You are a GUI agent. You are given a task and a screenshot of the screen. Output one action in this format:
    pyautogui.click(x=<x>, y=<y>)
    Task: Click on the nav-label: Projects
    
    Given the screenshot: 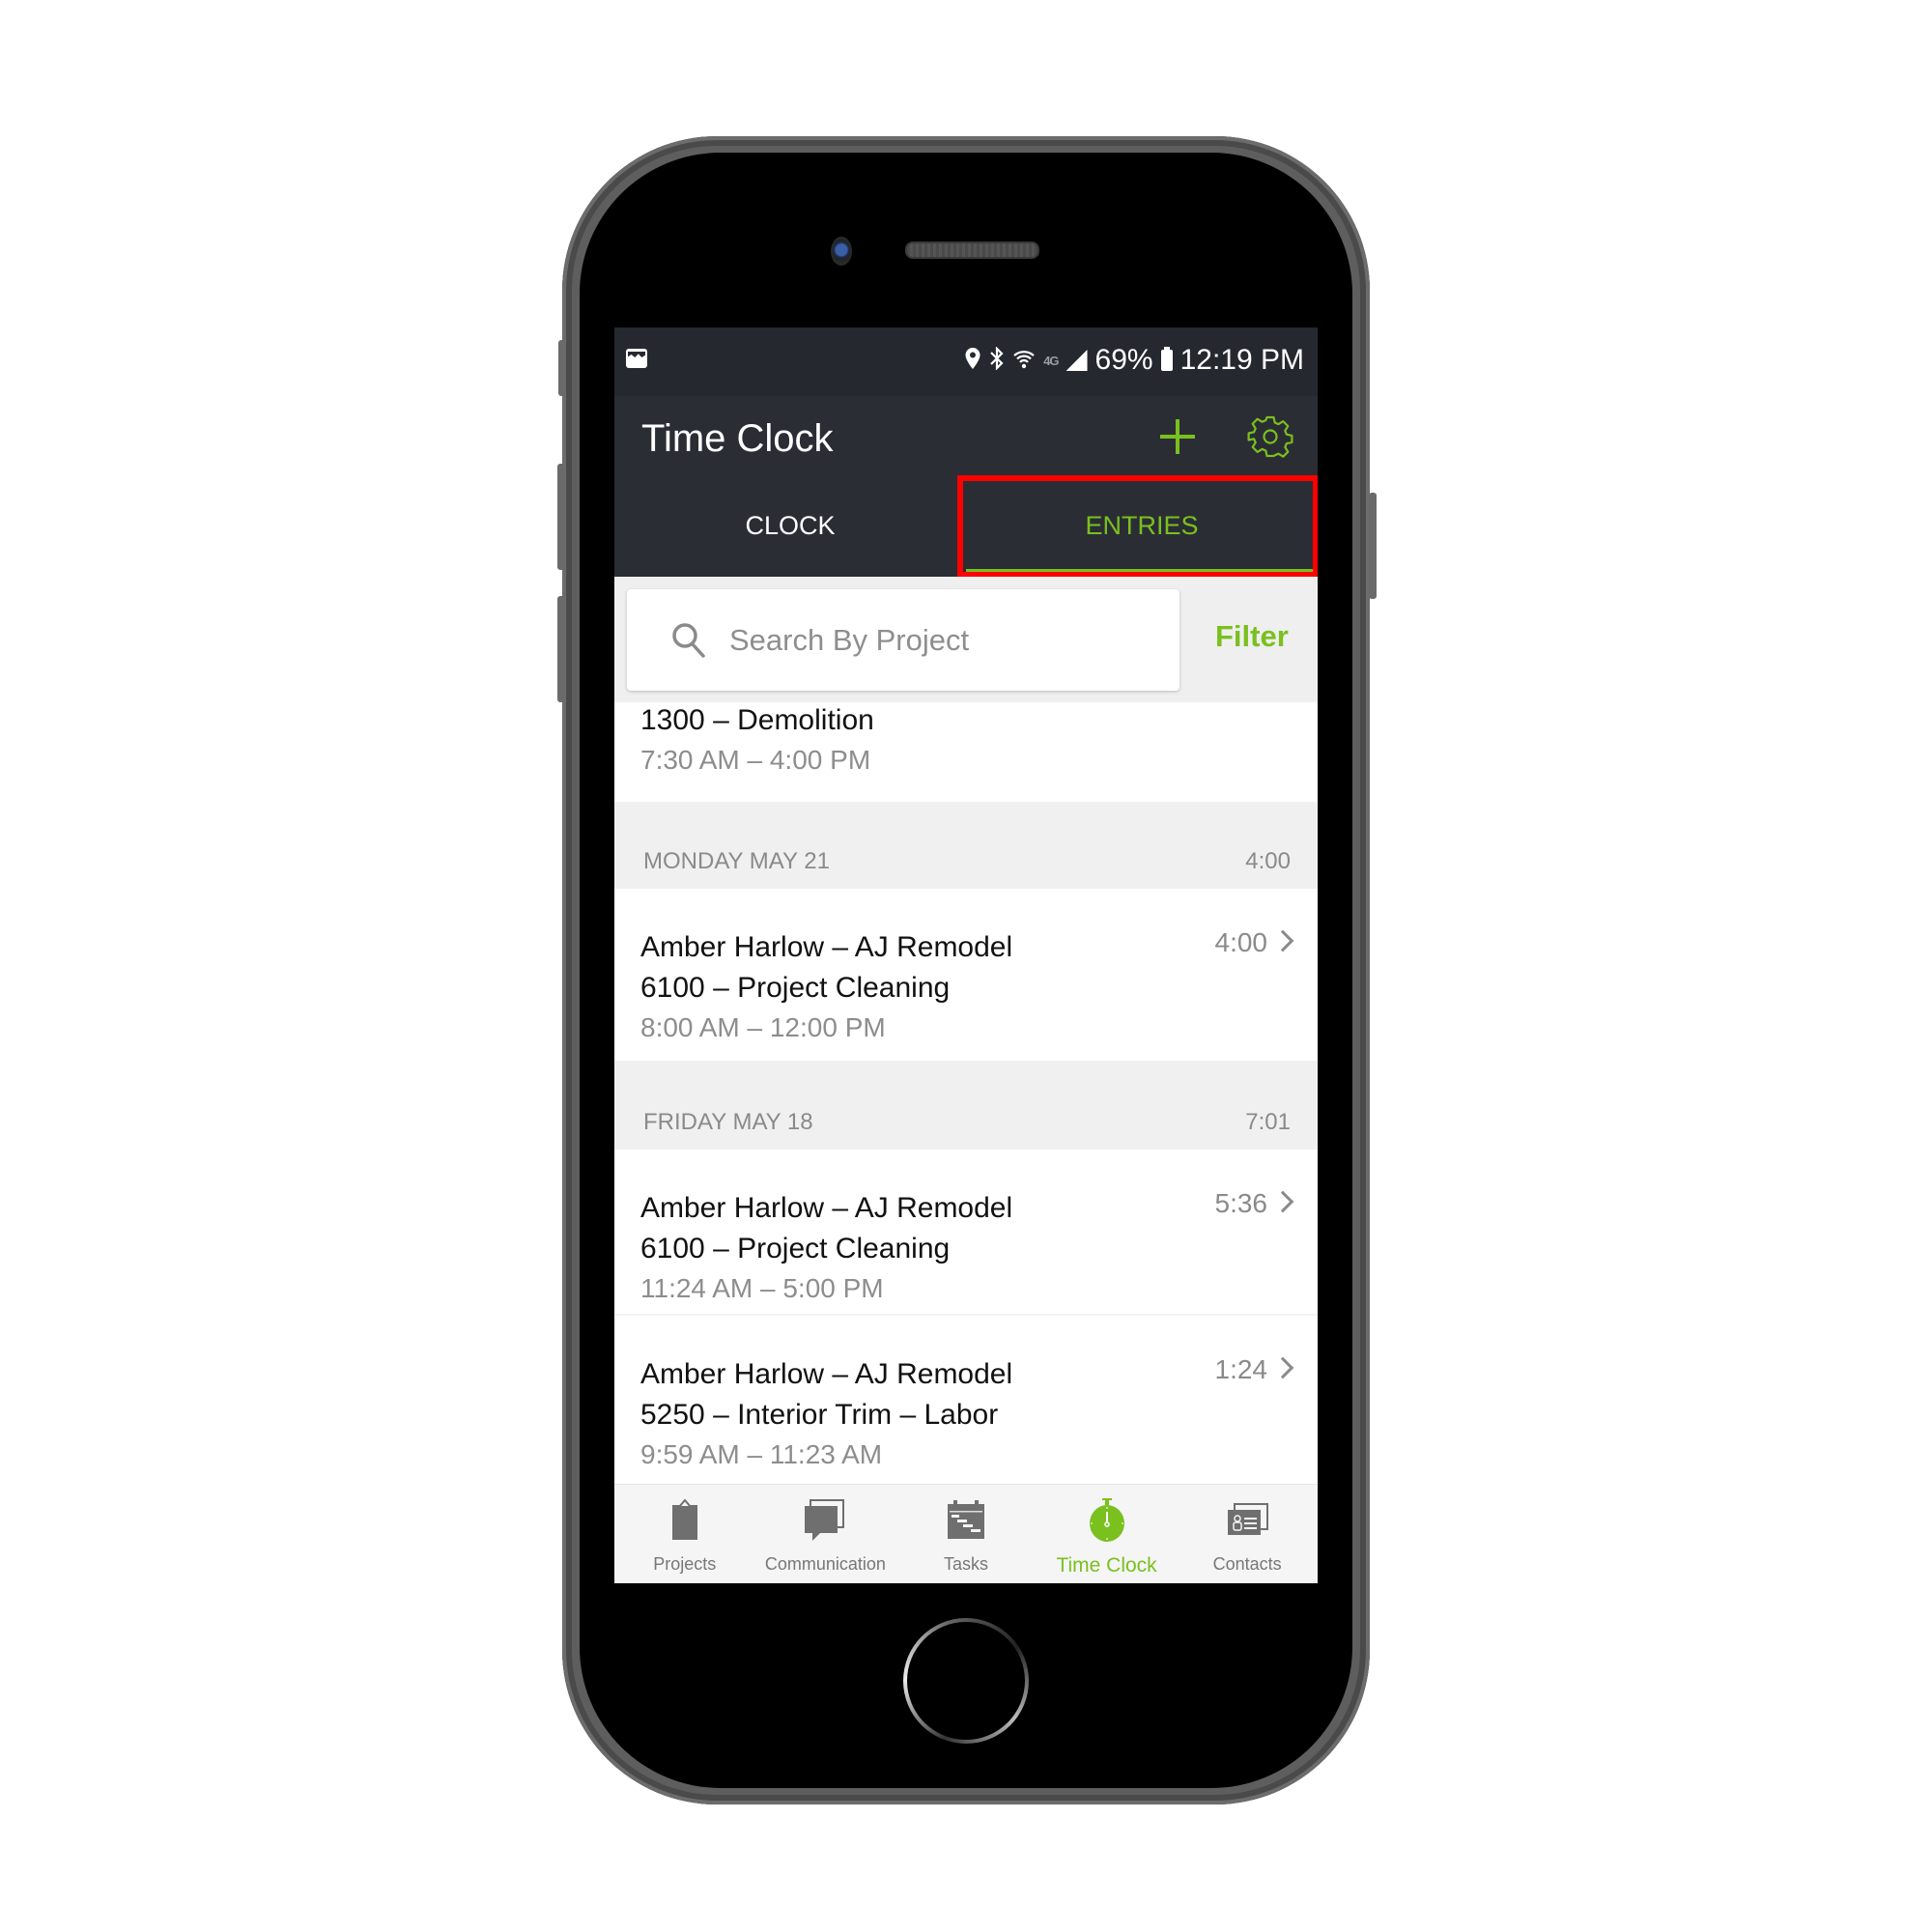 What is the action you would take?
    pyautogui.click(x=685, y=1564)
    